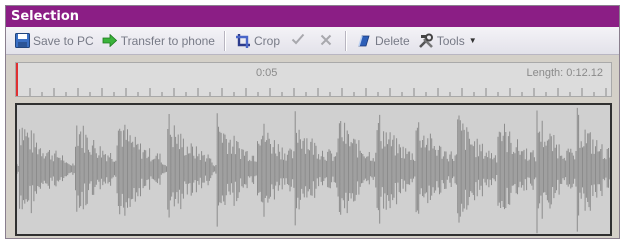 The width and height of the screenshot is (623, 241). I want to click on confirm-button, so click(298, 41).